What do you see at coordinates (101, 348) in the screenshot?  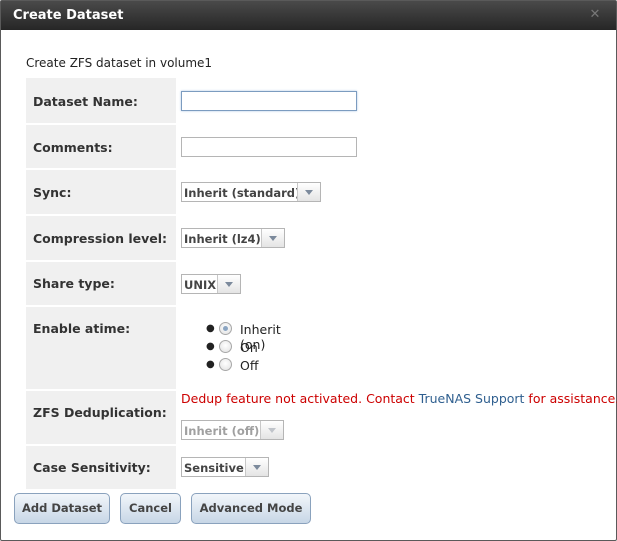 I see `label-cell: Enable atime:` at bounding box center [101, 348].